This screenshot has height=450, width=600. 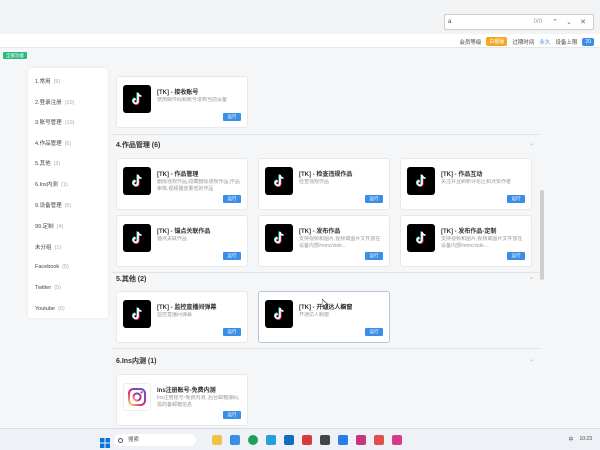 I want to click on sidebar-item-other: 5.其他 (2), so click(x=47, y=163).